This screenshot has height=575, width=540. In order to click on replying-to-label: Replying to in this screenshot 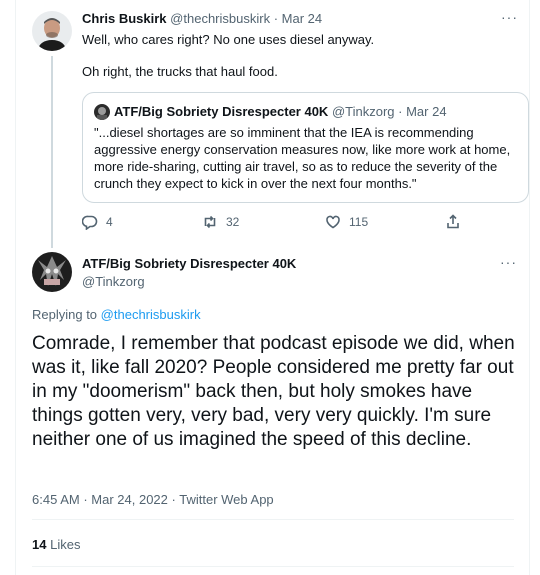, I will do `click(65, 314)`.